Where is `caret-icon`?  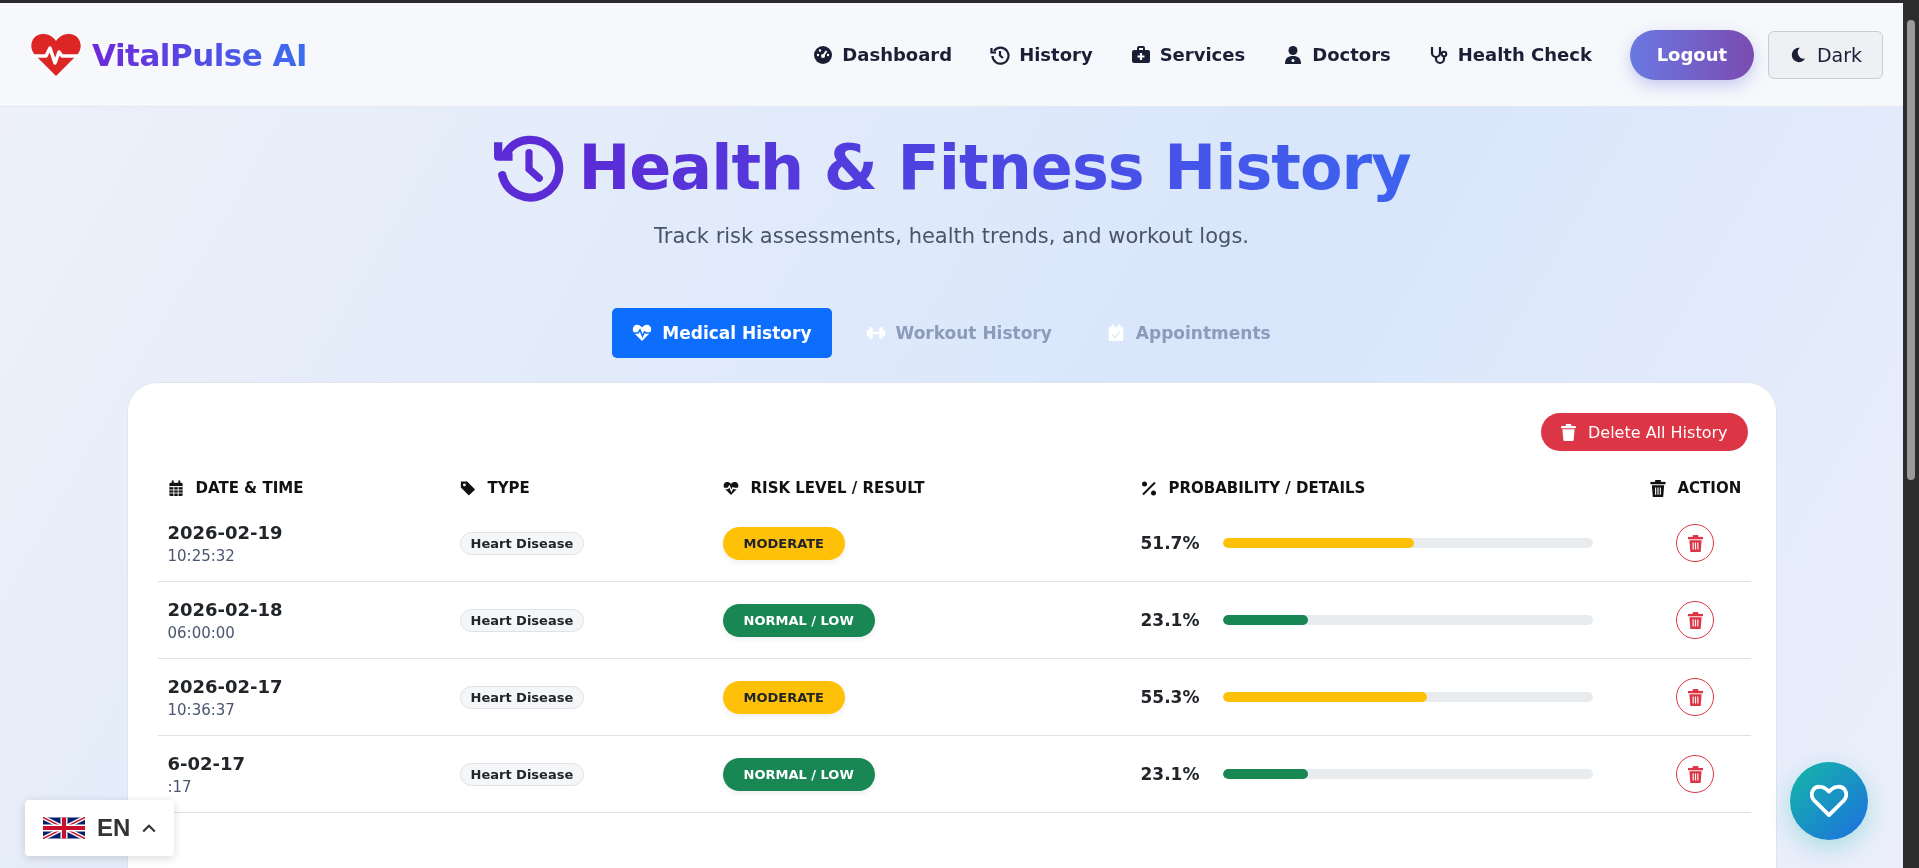 caret-icon is located at coordinates (149, 828).